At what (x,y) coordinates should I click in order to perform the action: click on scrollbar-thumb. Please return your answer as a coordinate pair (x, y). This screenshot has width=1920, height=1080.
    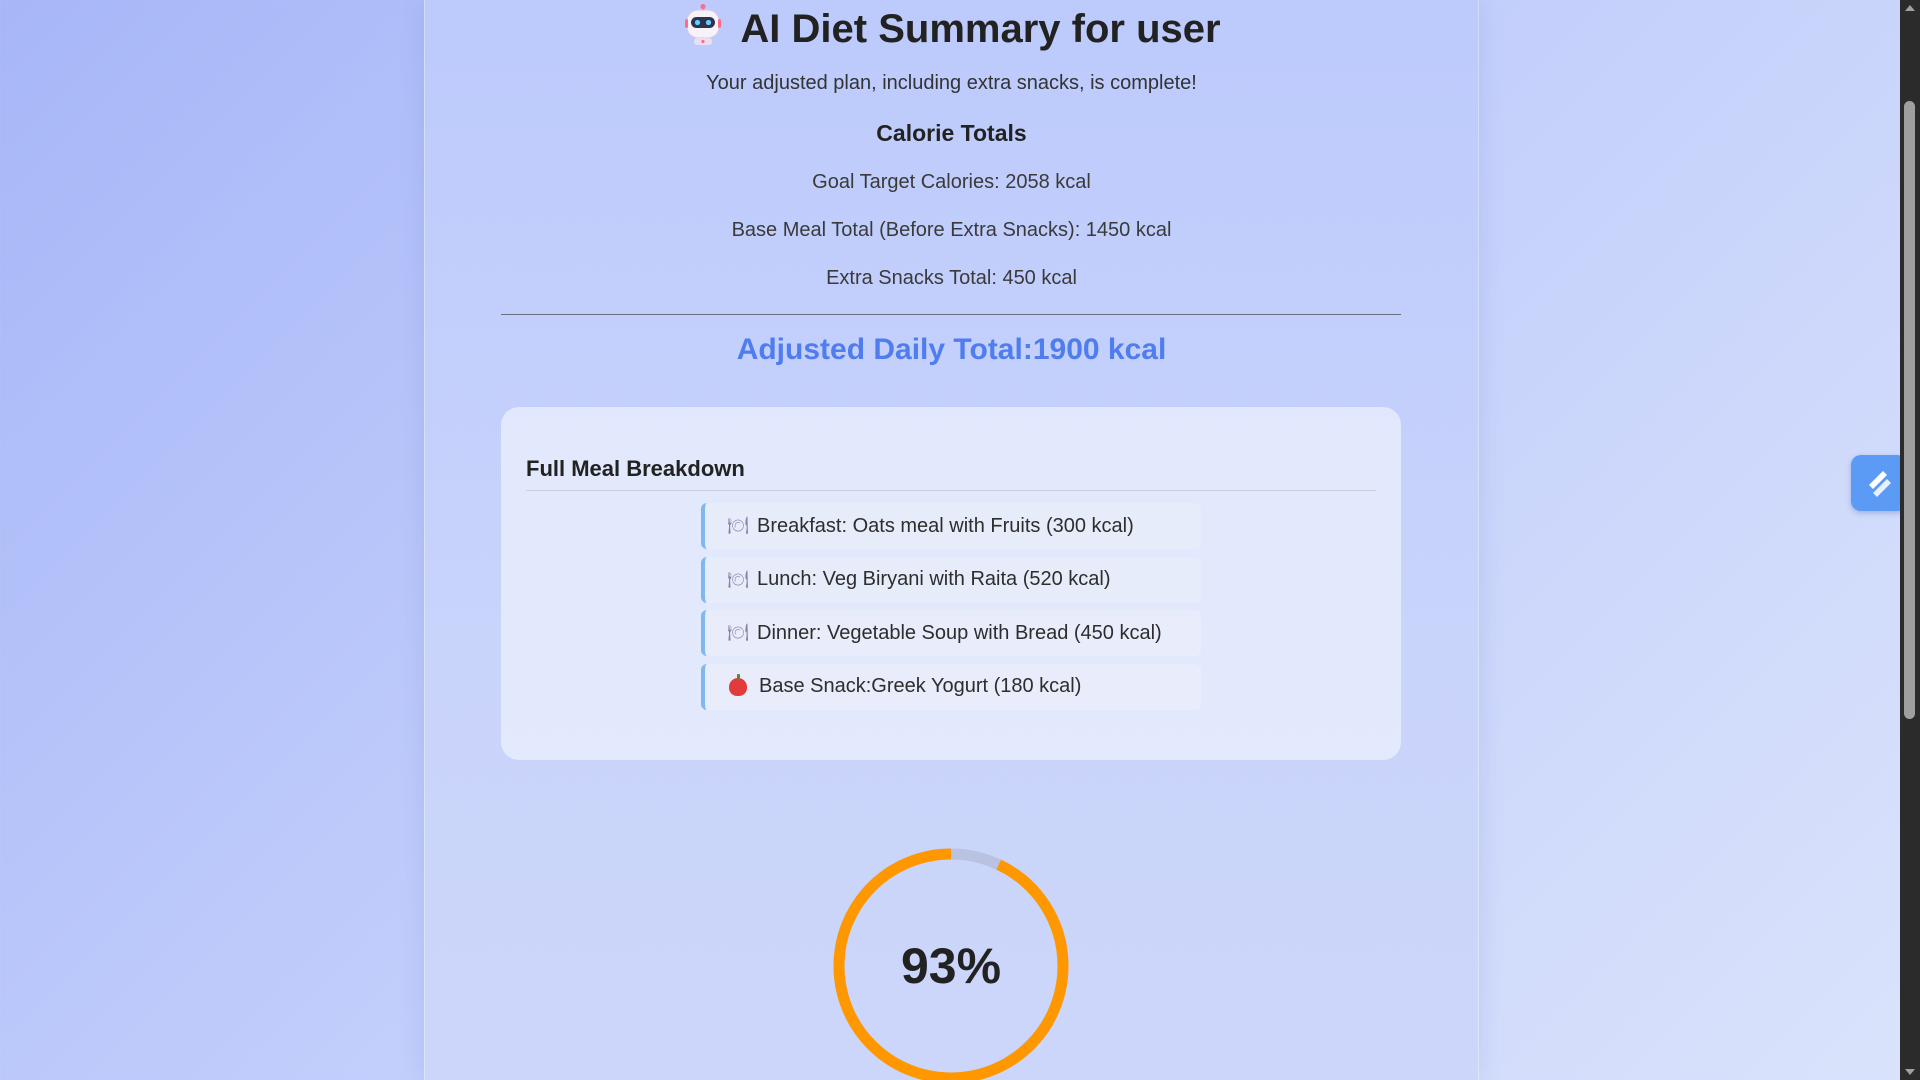
    Looking at the image, I should click on (1909, 410).